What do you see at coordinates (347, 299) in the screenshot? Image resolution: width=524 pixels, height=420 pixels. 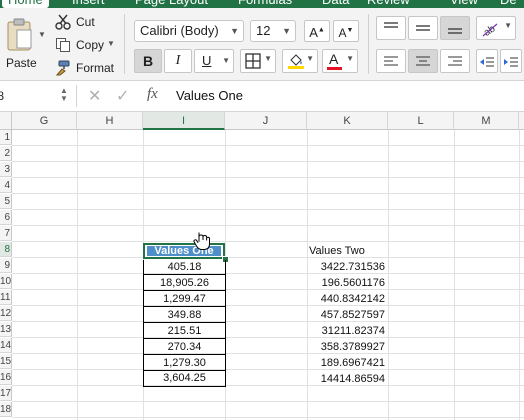 I see `values-two-cell: 440.8342142` at bounding box center [347, 299].